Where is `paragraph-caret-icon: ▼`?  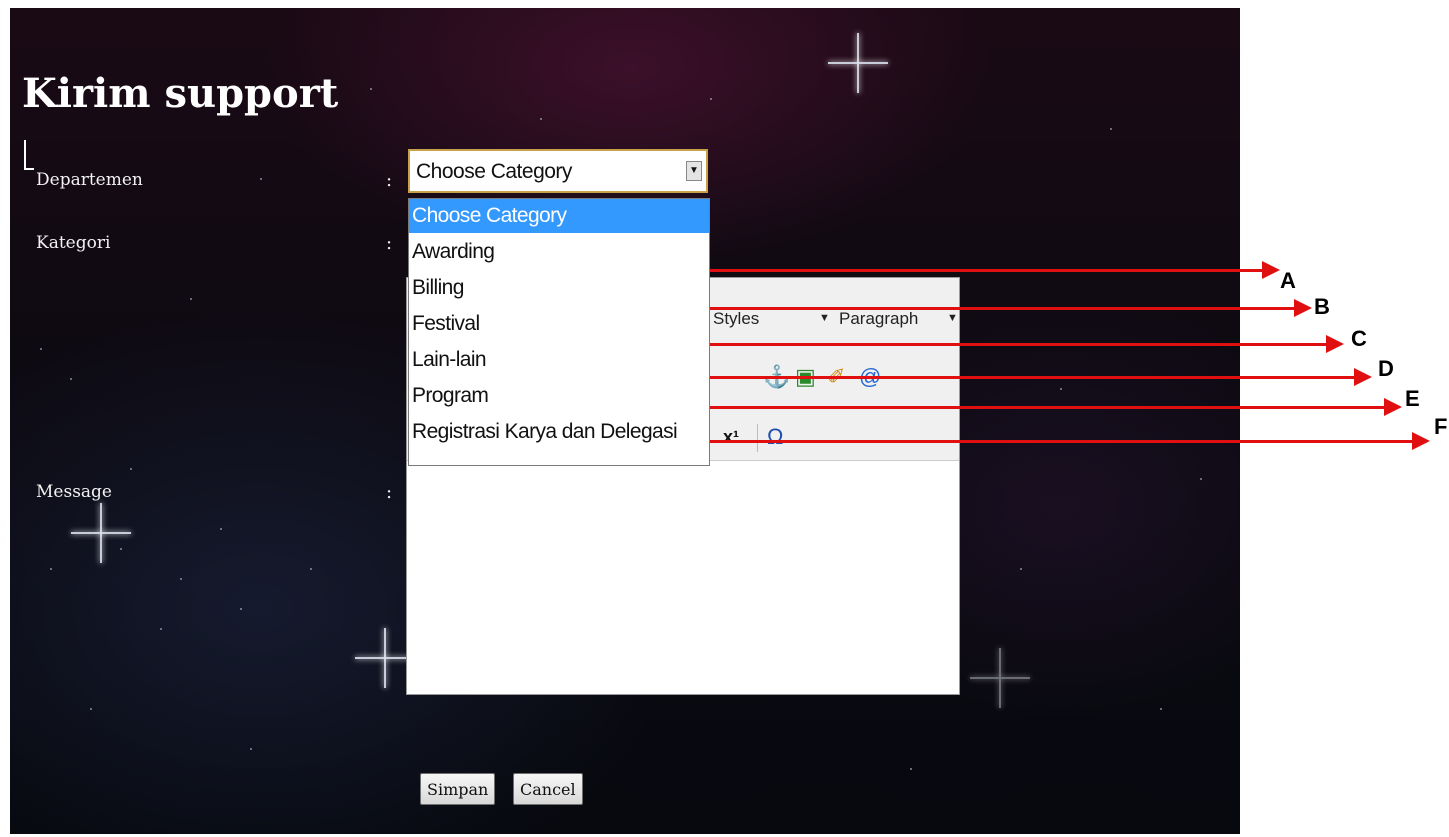
paragraph-caret-icon: ▼ is located at coordinates (952, 318).